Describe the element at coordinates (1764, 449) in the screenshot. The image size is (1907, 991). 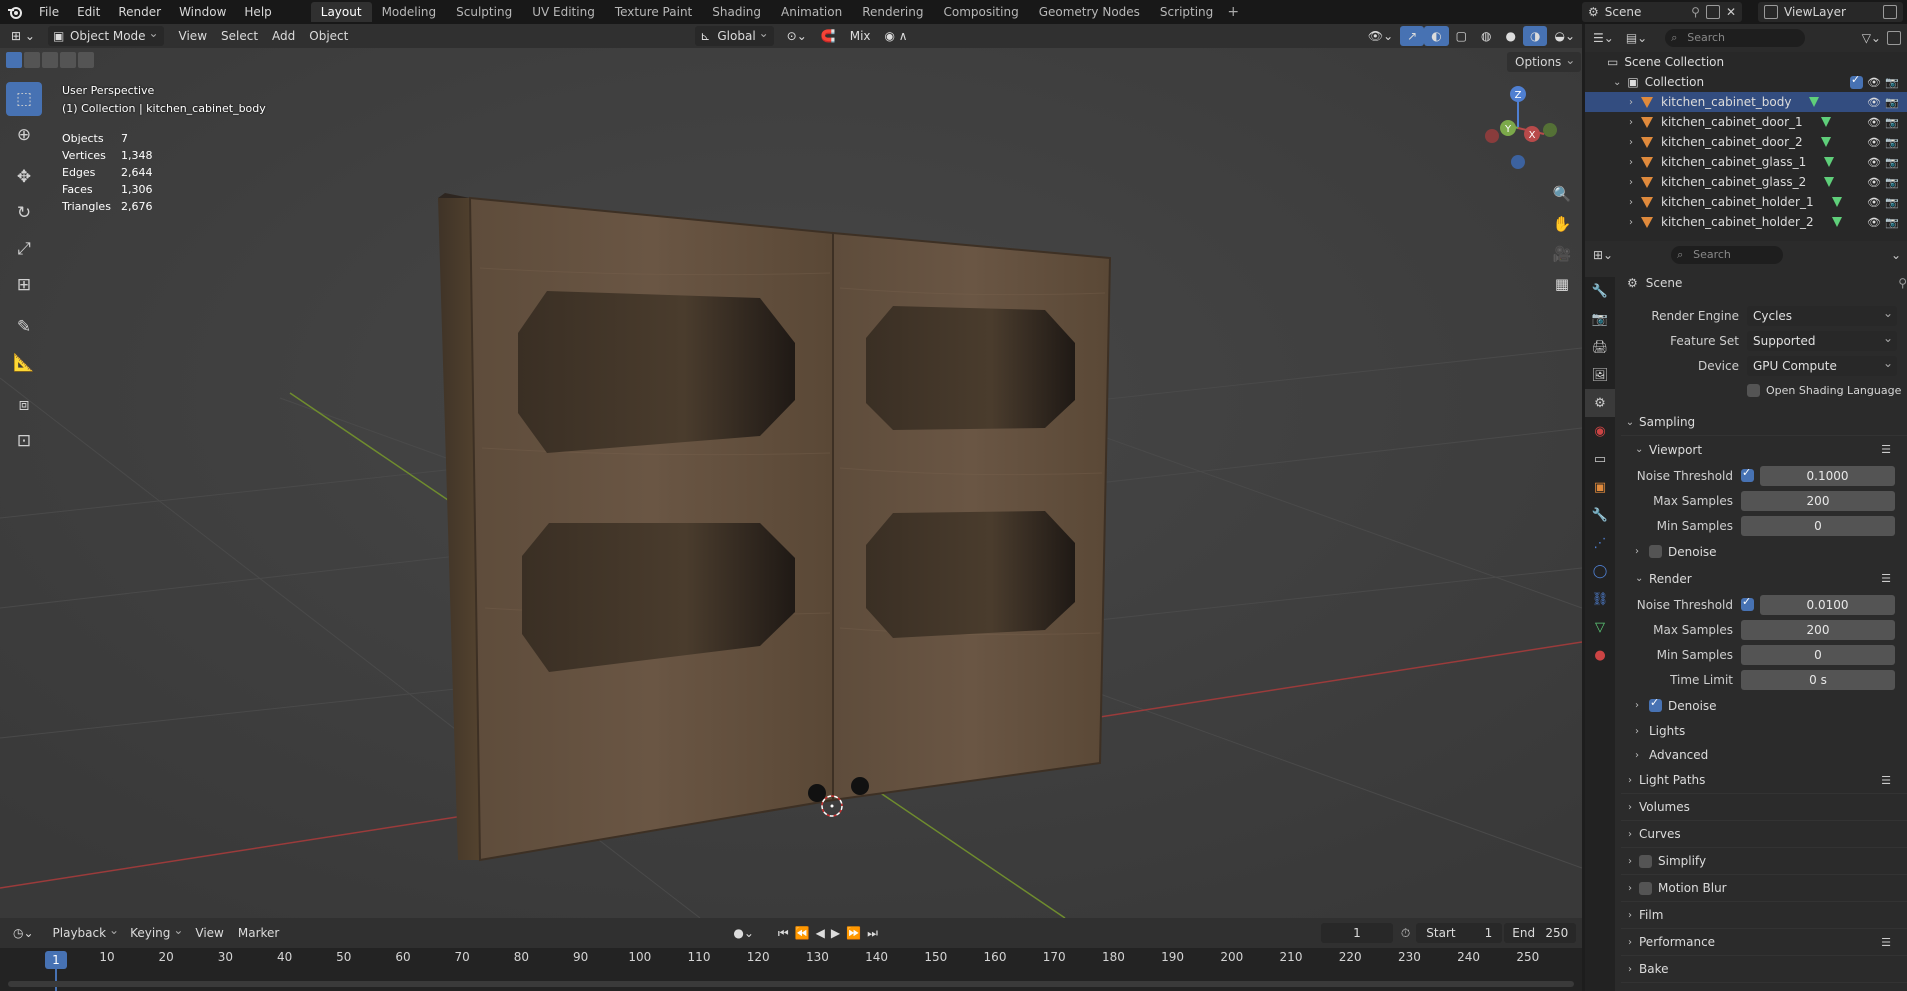
I see `viewport-subpanel-header: ⌄ Viewport ☰` at that location.